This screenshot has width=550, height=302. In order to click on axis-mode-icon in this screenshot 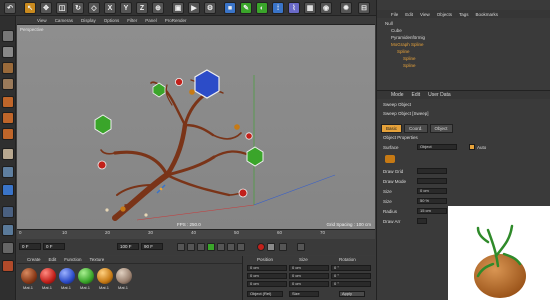, I will do `click(8, 154)`.